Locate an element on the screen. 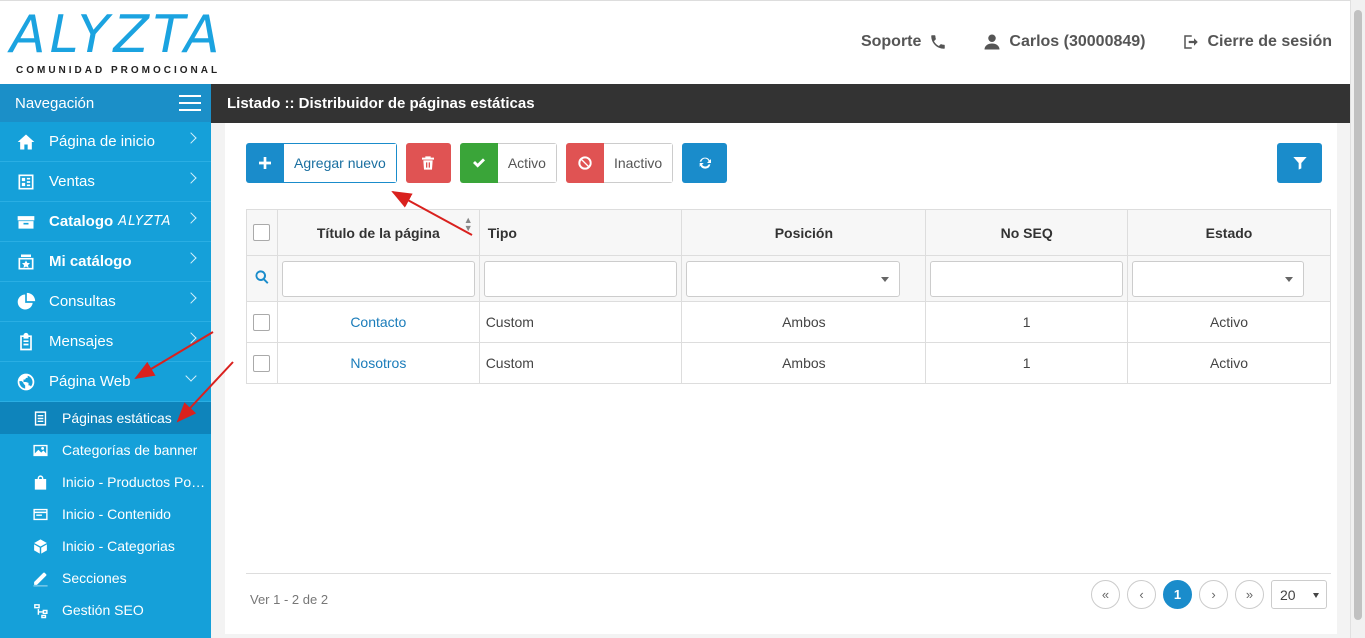  refresh-icon is located at coordinates (705, 163).